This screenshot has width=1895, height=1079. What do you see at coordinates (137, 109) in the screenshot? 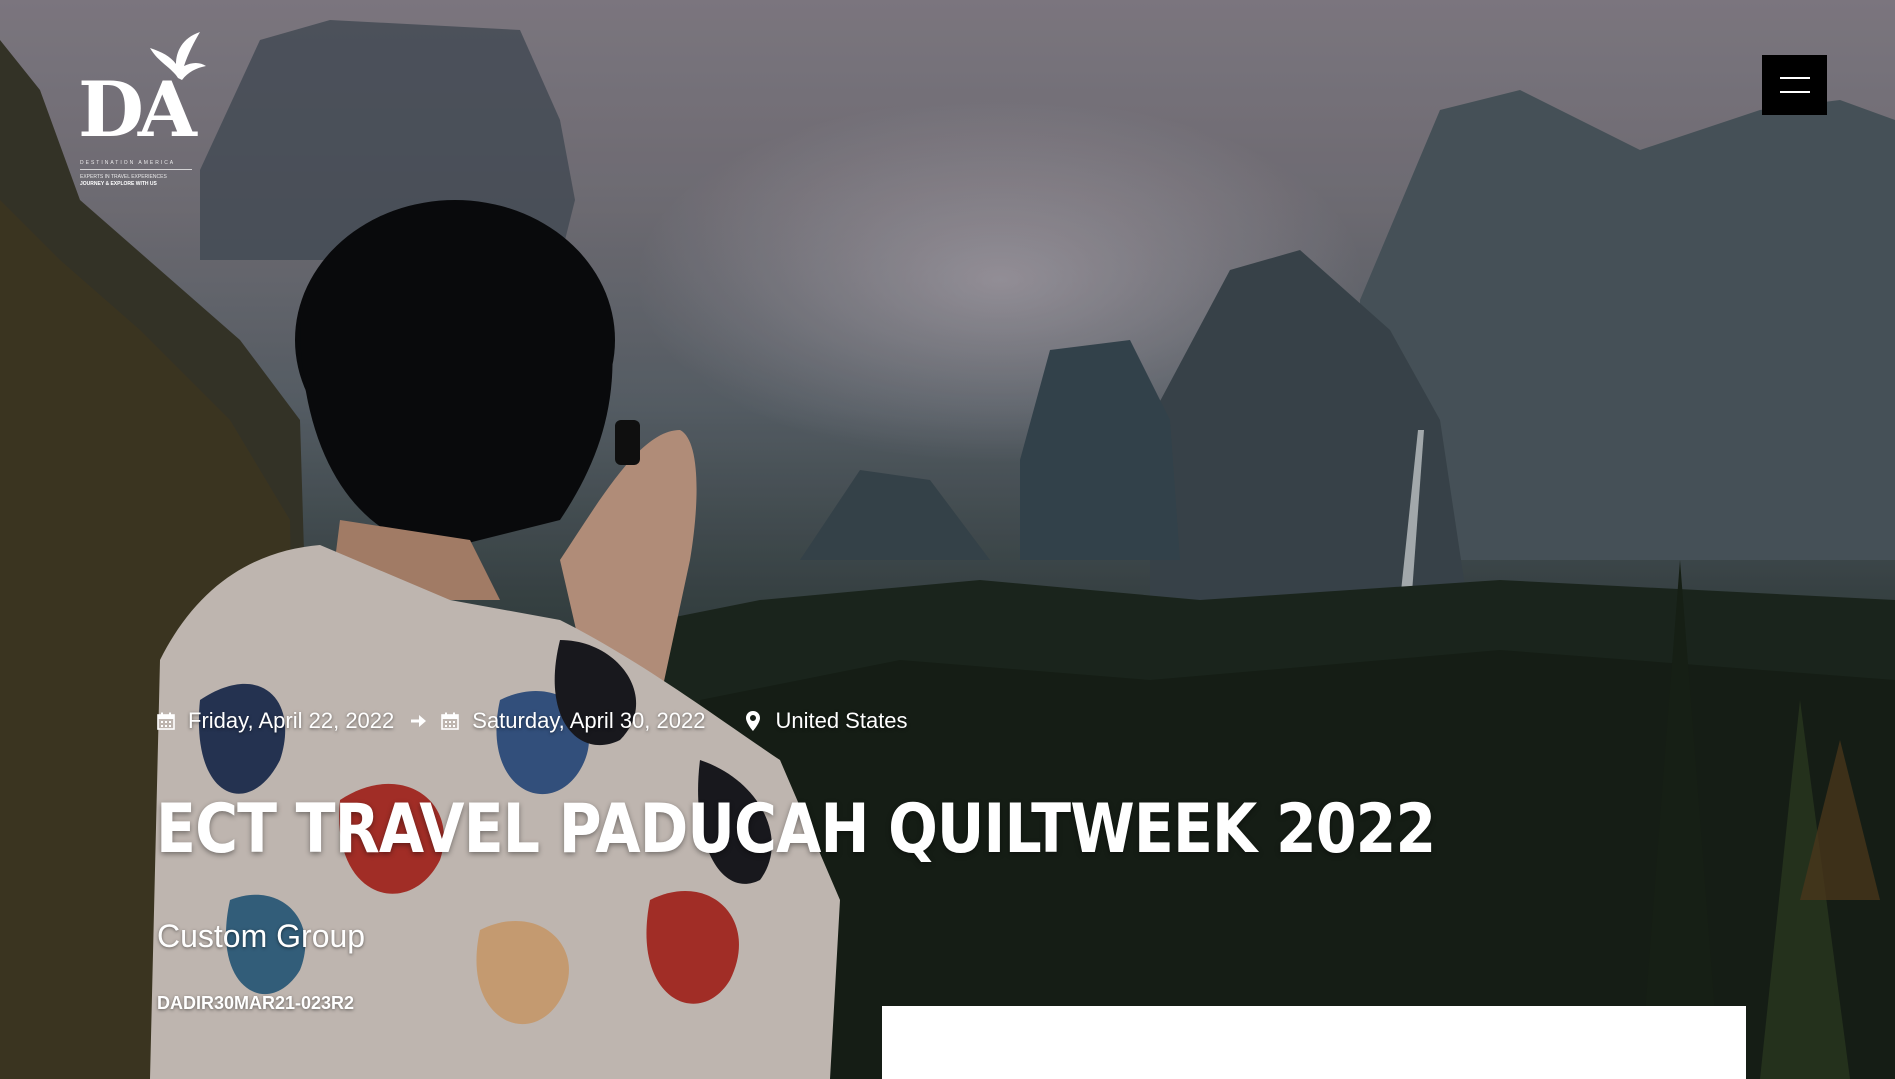
I see `logo-mark: DA` at bounding box center [137, 109].